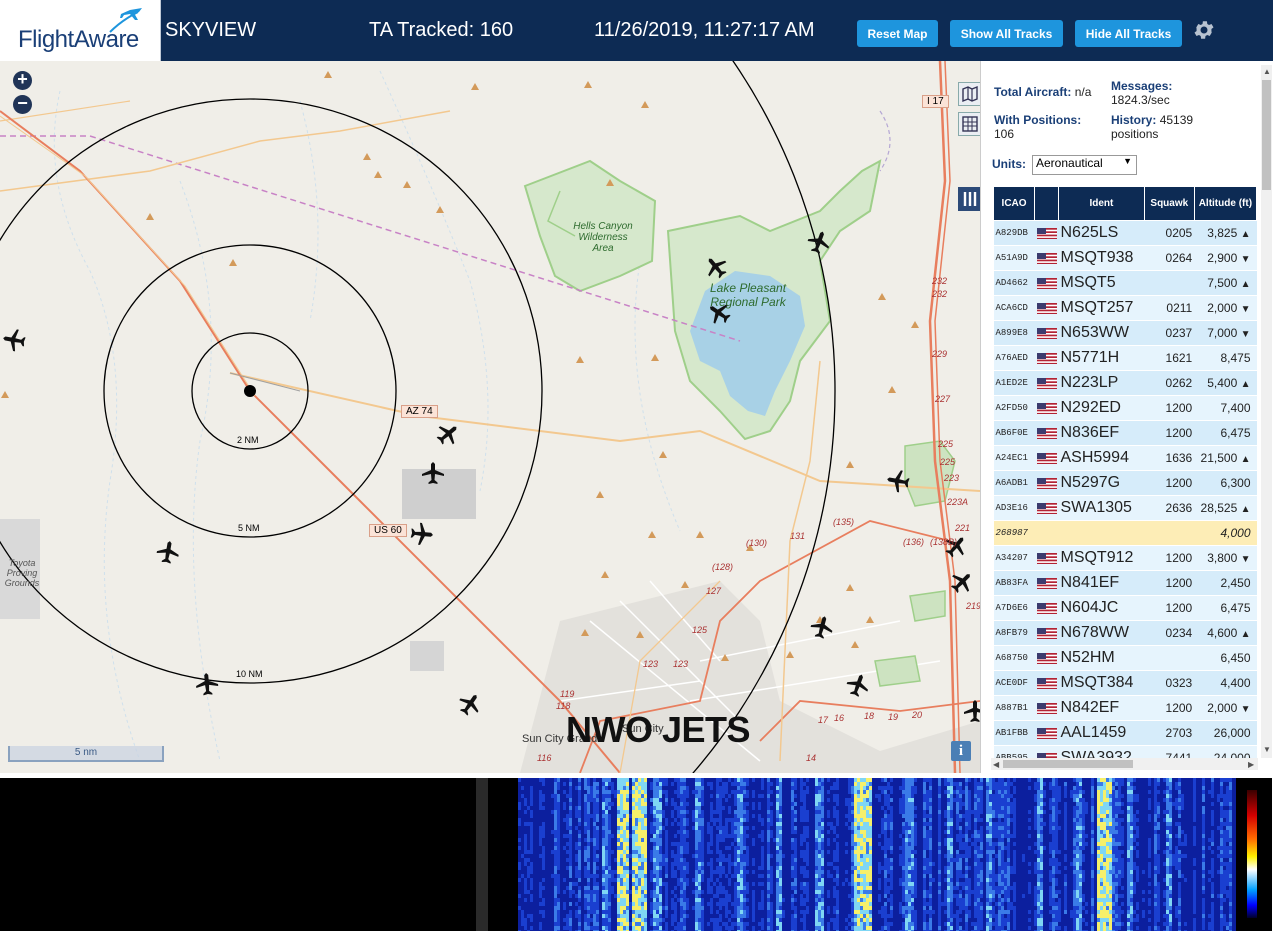 This screenshot has height=933, width=1273. What do you see at coordinates (80, 30) in the screenshot?
I see `flightaware-logo: FlightAware` at bounding box center [80, 30].